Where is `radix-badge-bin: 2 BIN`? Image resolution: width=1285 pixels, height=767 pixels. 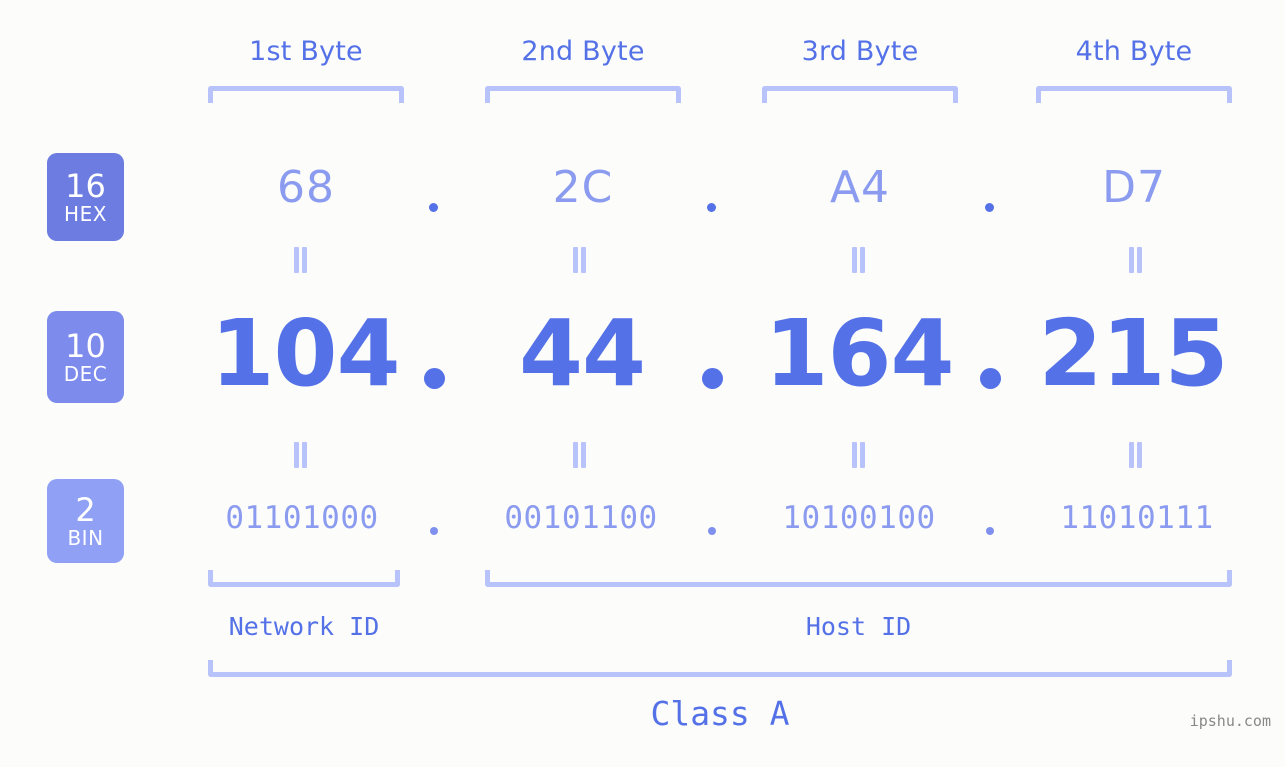 radix-badge-bin: 2 BIN is located at coordinates (85, 521).